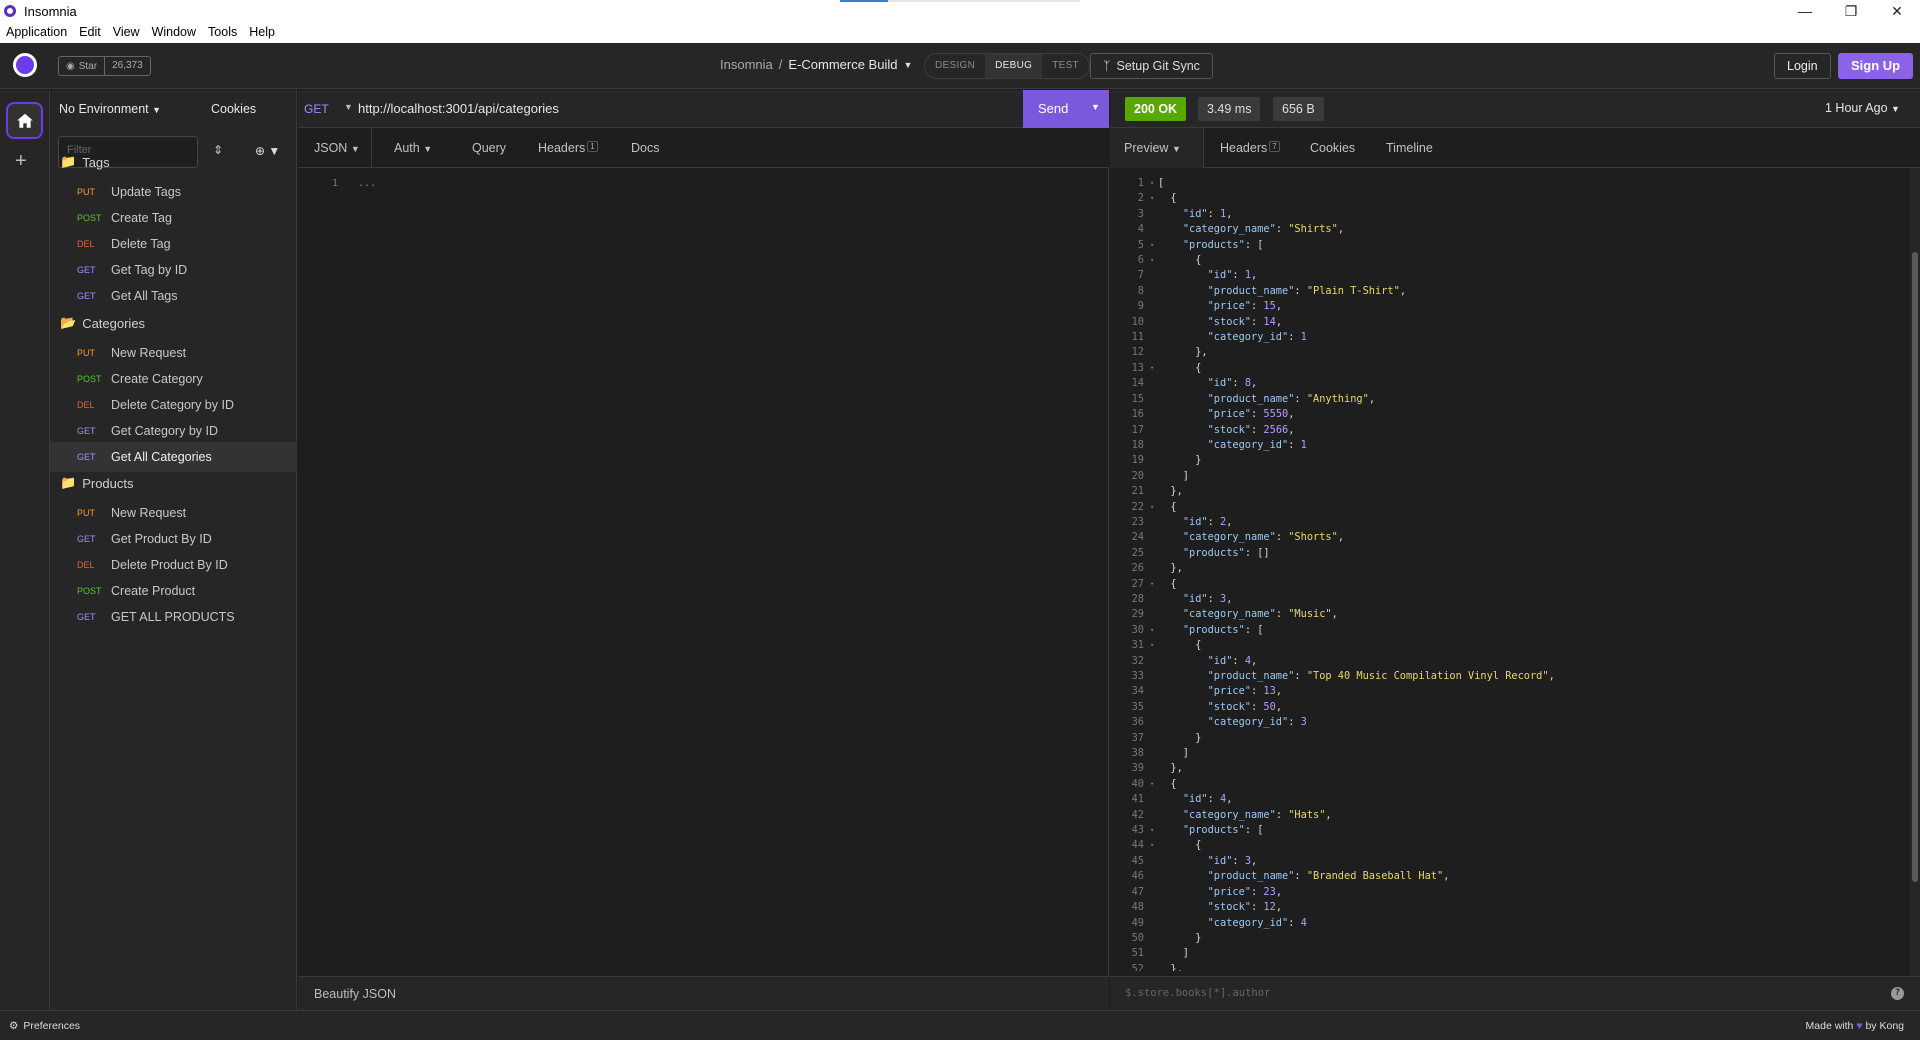  I want to click on mode-debug: DEBUG, so click(1014, 66).